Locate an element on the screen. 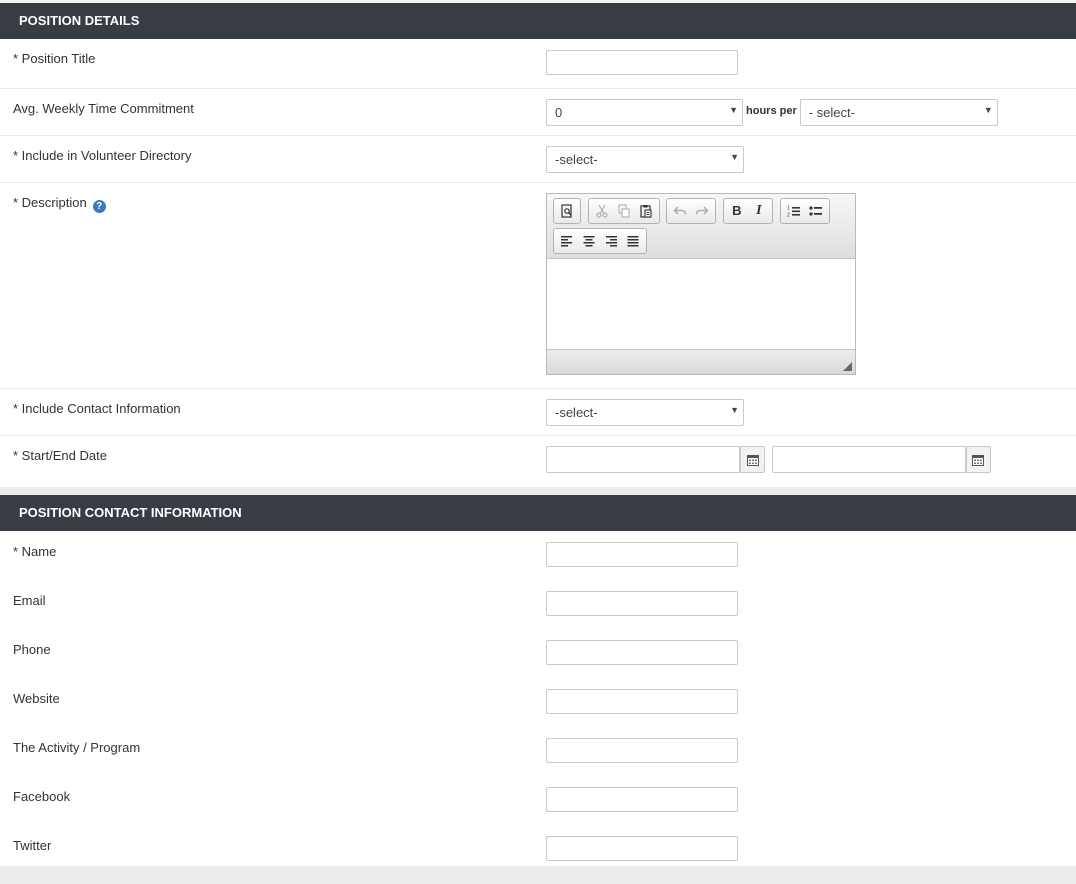 The width and height of the screenshot is (1076, 884). position-title-input is located at coordinates (642, 62).